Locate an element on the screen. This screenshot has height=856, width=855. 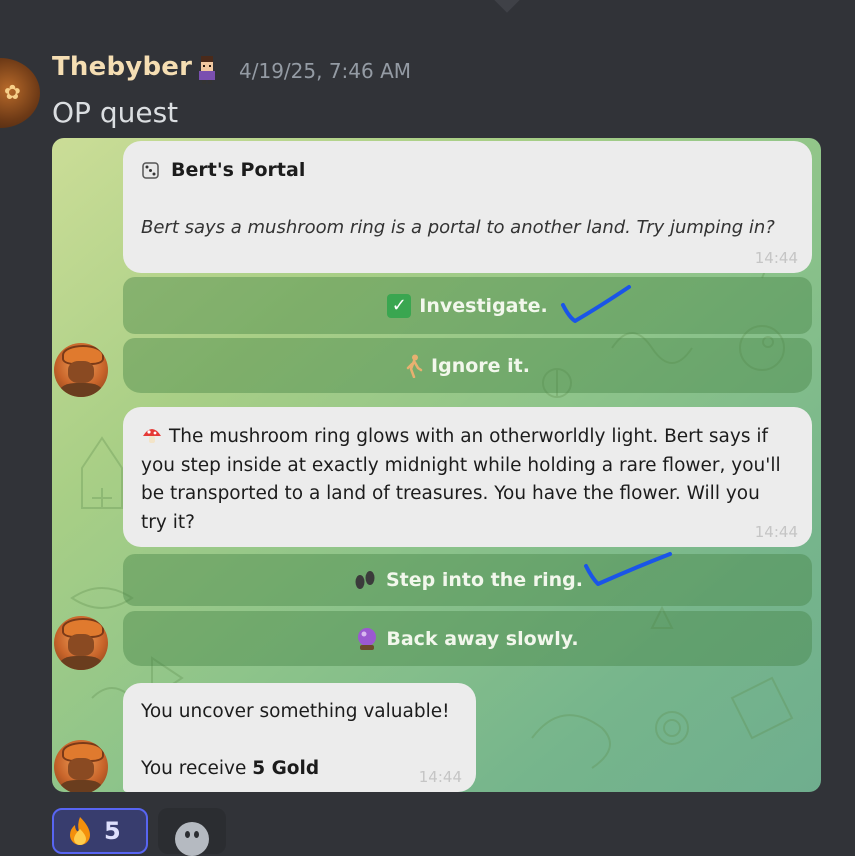
investigate-button: ✓ Investigate. is located at coordinates (467, 305).